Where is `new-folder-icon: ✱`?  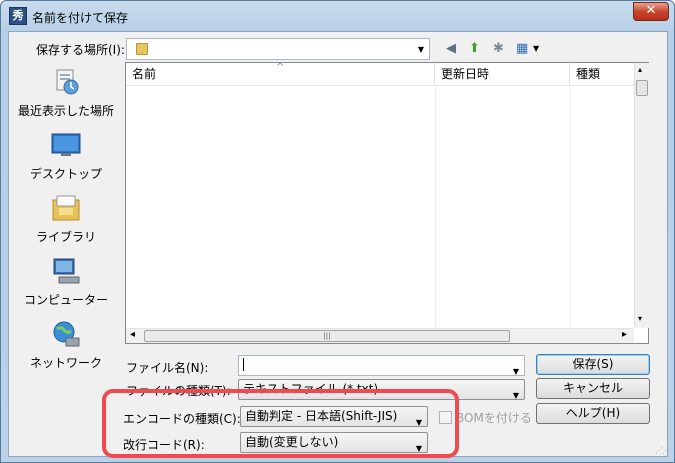 new-folder-icon: ✱ is located at coordinates (498, 49).